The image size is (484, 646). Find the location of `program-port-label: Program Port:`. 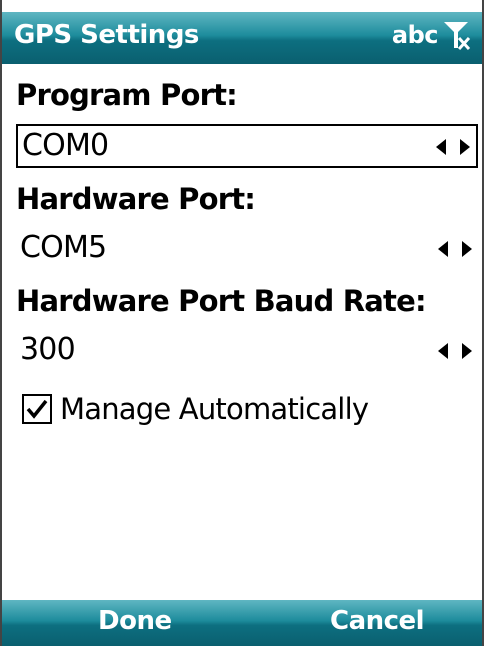

program-port-label: Program Port: is located at coordinates (127, 95).